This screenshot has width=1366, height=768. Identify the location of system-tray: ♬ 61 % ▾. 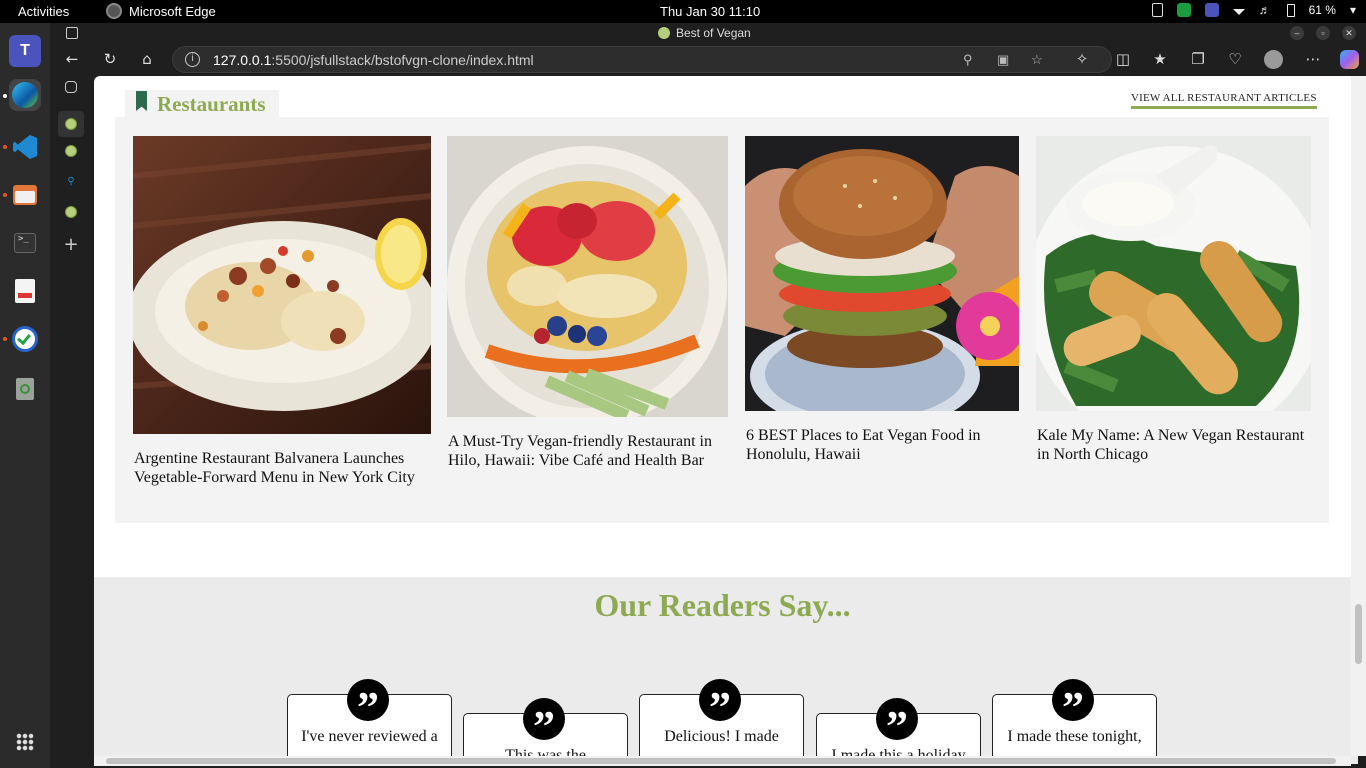
(1253, 10).